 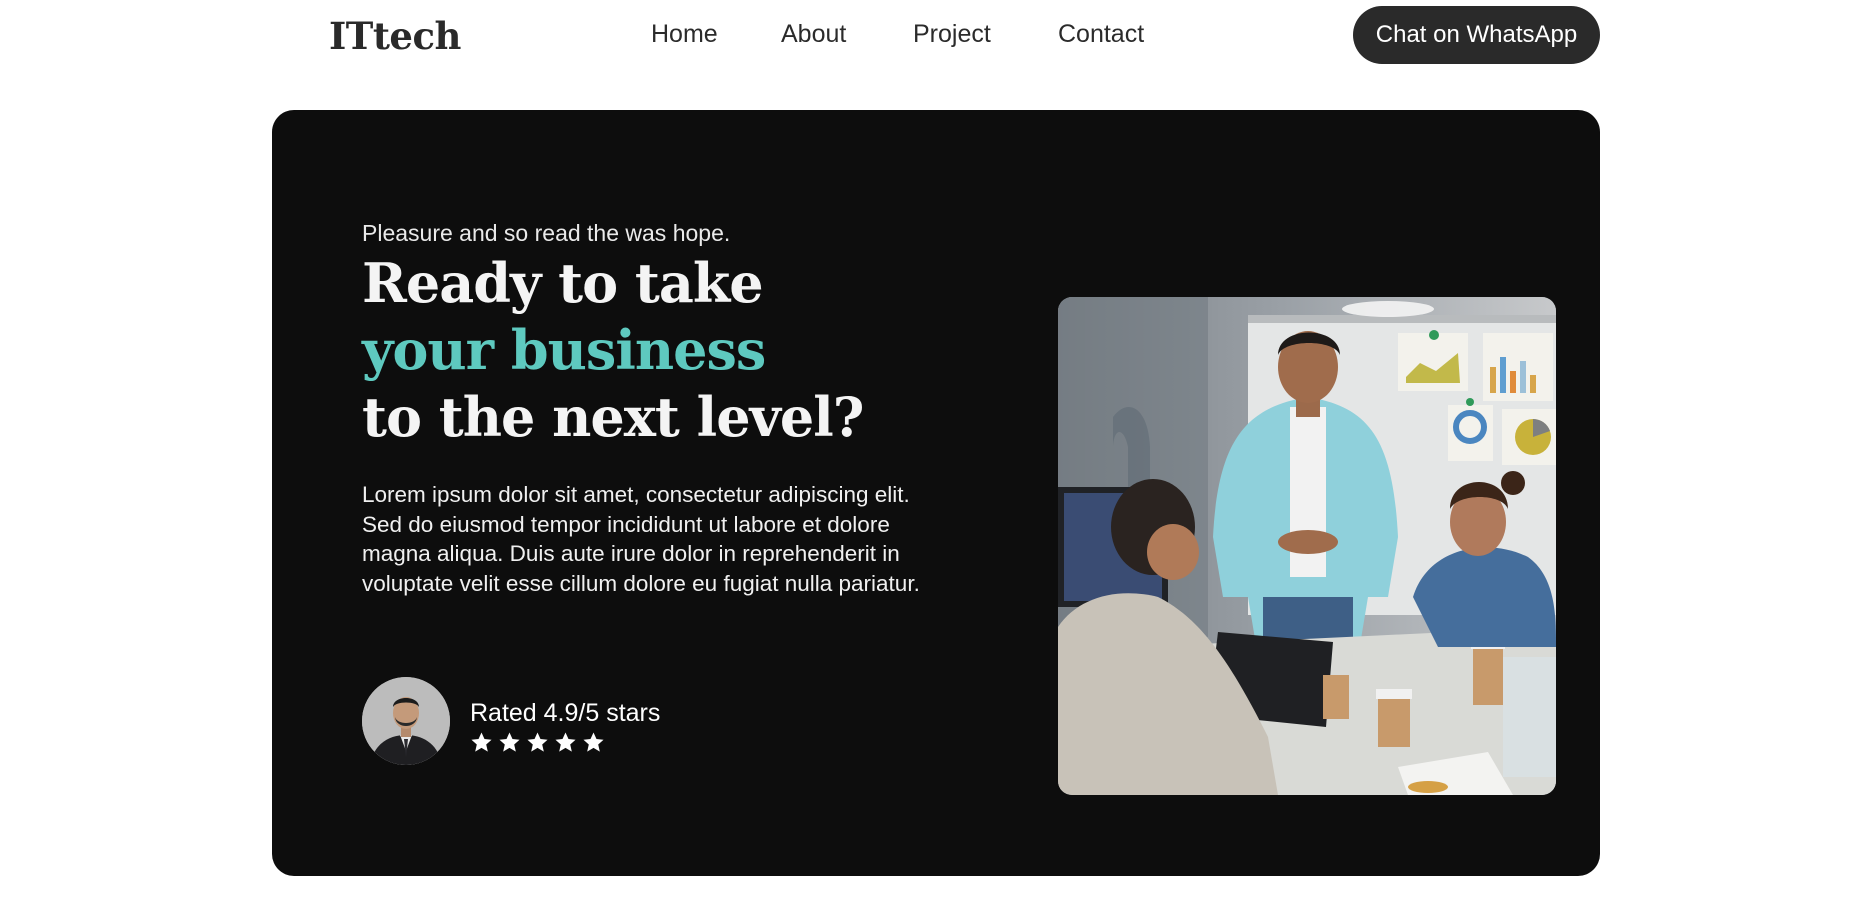 What do you see at coordinates (613, 417) in the screenshot?
I see `headline-line-3: to the next level?` at bounding box center [613, 417].